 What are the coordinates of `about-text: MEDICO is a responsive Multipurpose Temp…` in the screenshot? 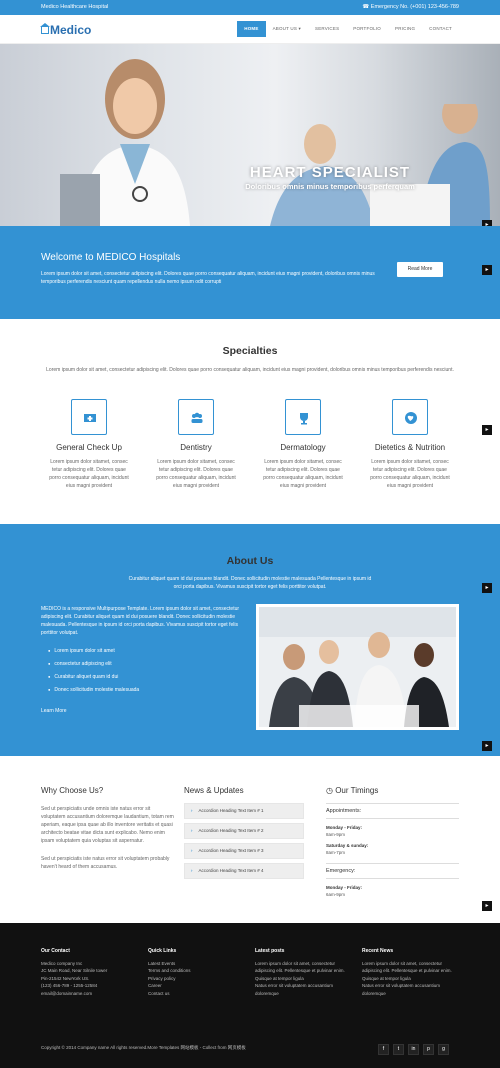 It's located at (140, 621).